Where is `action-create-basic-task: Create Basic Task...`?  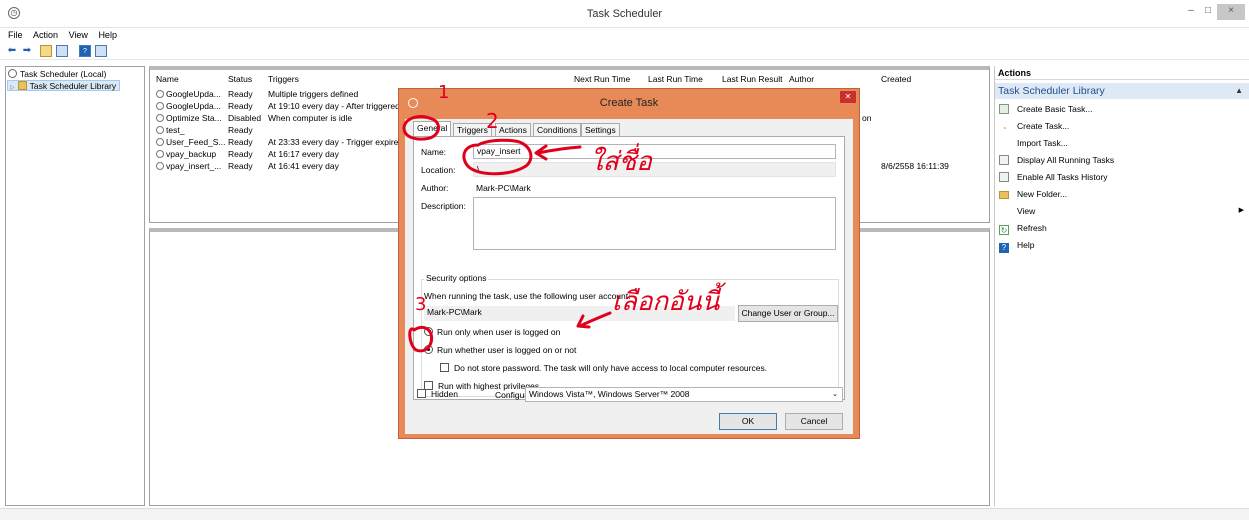
action-create-basic-task: Create Basic Task... is located at coordinates (1123, 109).